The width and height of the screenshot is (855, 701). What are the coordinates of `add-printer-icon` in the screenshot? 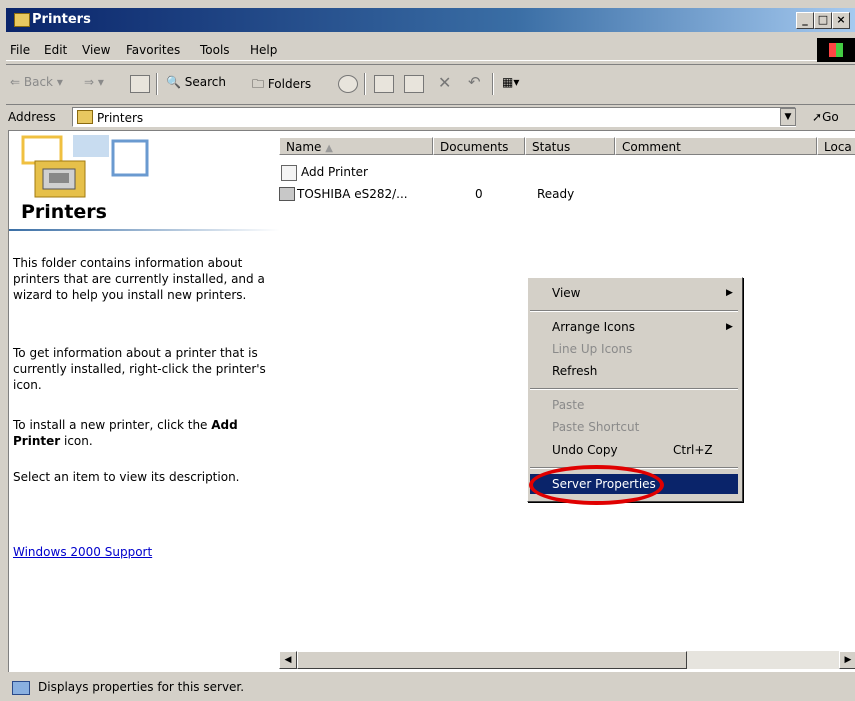 It's located at (289, 173).